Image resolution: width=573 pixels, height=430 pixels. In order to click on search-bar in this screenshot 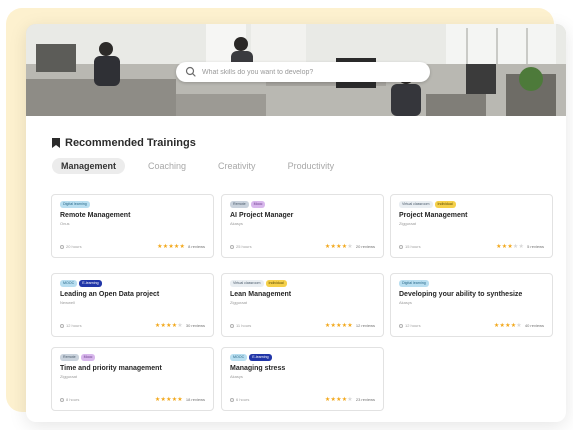, I will do `click(303, 72)`.